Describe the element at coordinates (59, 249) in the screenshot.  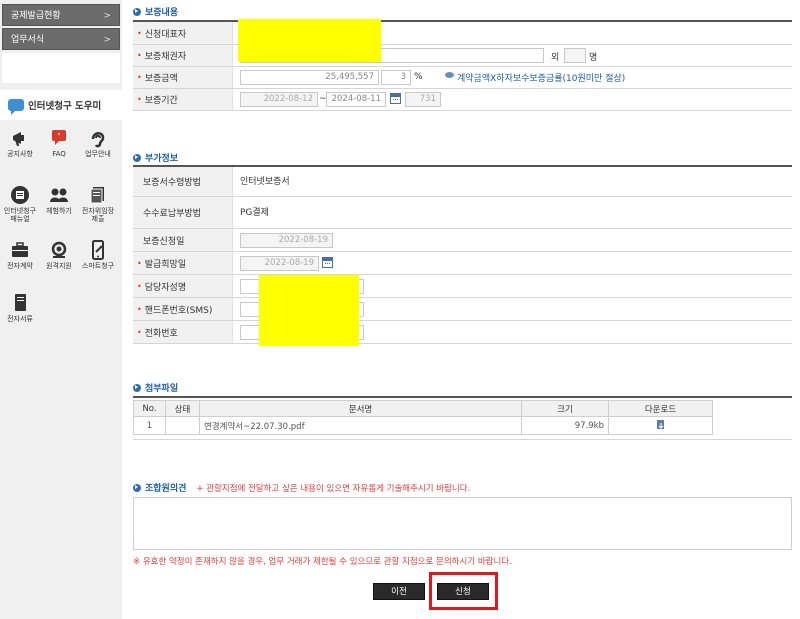
I see `headset-icon` at that location.